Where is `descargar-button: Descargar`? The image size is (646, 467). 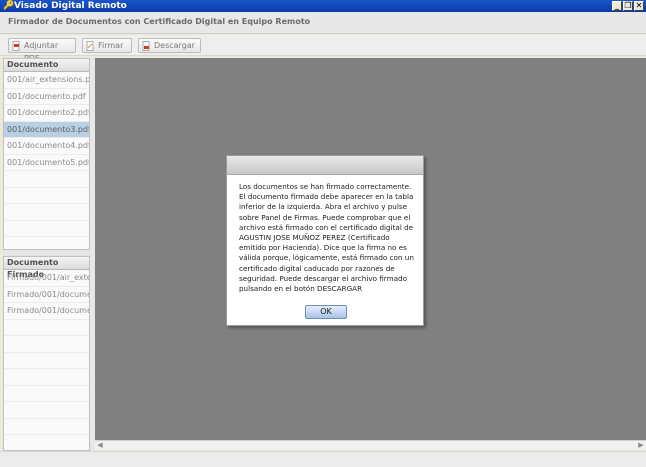
descargar-button: Descargar is located at coordinates (169, 45).